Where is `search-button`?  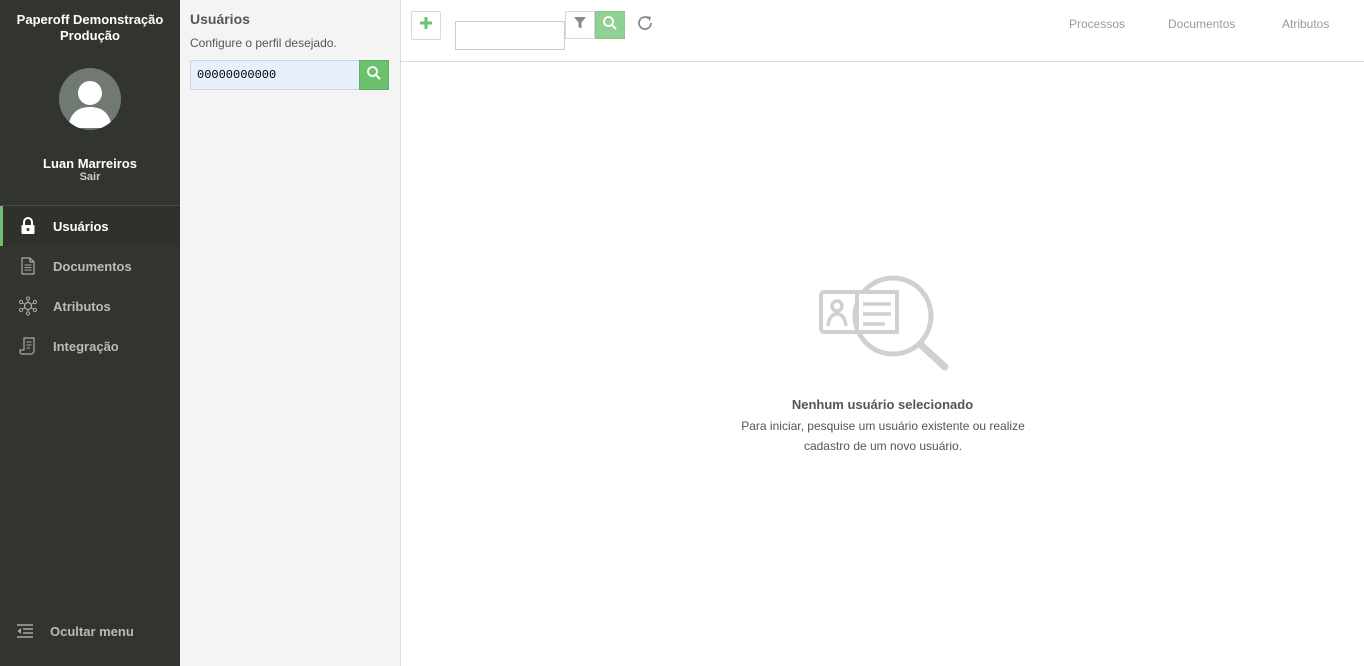
search-button is located at coordinates (610, 25).